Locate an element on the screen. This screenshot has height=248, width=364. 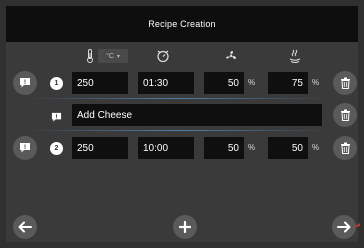
step-1-temperature-input: 250 is located at coordinates (100, 83).